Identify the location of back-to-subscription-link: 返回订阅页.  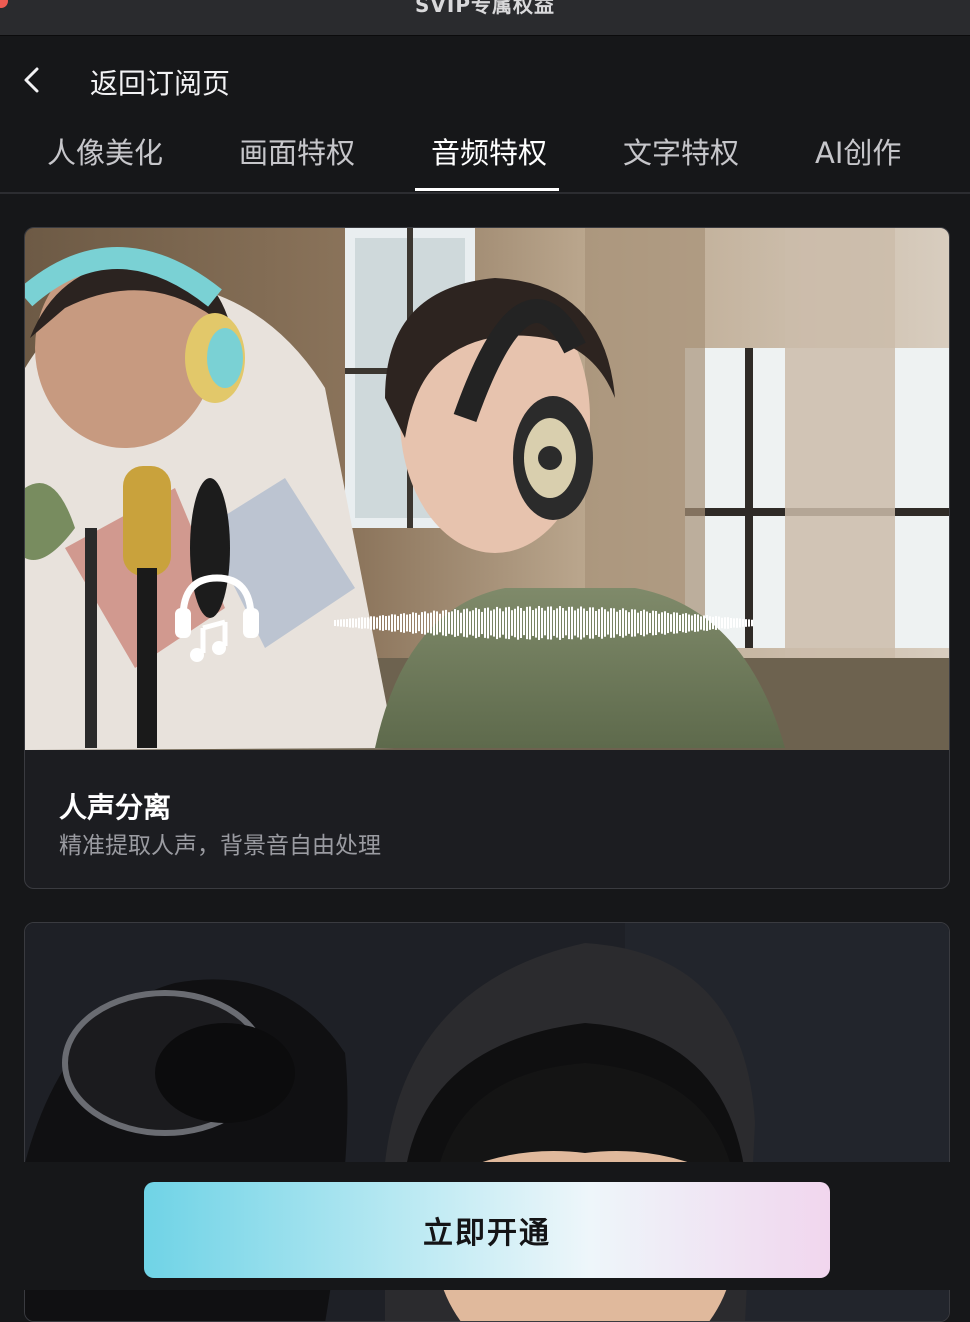
(160, 82).